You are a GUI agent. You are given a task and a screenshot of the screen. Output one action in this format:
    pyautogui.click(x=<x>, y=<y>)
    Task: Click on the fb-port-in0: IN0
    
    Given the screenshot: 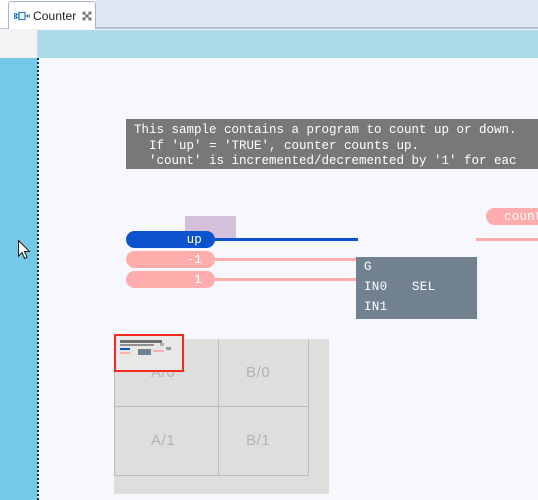 What is the action you would take?
    pyautogui.click(x=376, y=287)
    